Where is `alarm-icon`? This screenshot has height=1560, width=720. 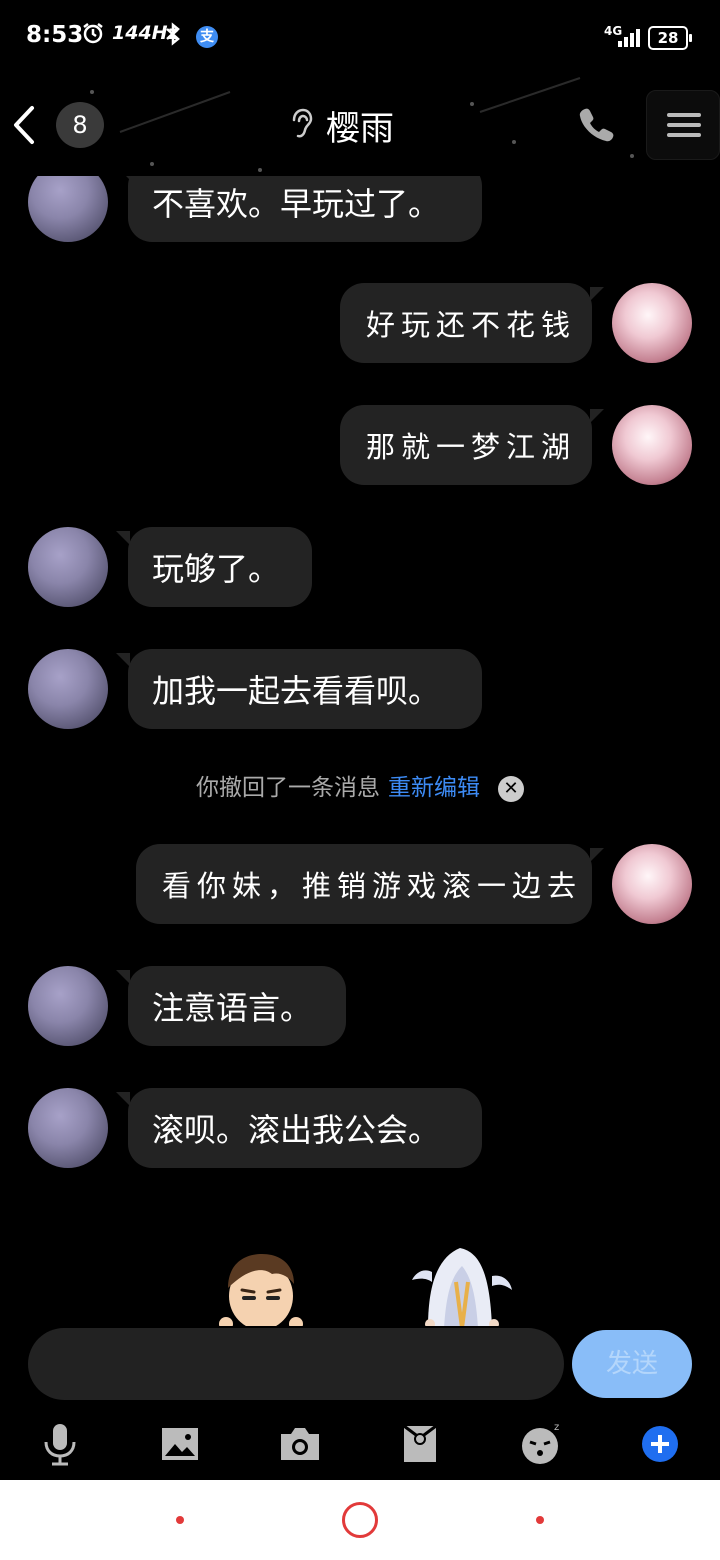 alarm-icon is located at coordinates (93, 35).